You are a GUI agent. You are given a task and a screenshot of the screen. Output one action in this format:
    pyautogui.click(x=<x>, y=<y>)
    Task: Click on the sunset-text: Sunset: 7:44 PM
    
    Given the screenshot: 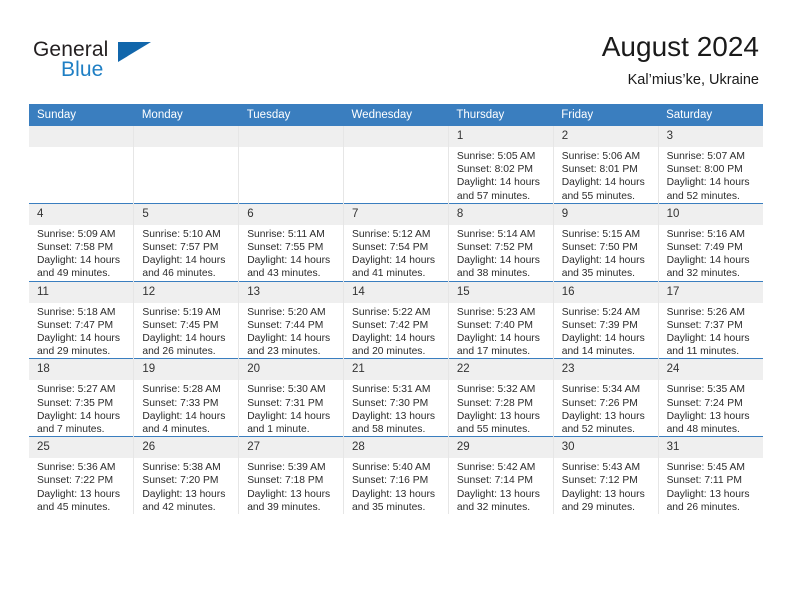 What is the action you would take?
    pyautogui.click(x=285, y=325)
    